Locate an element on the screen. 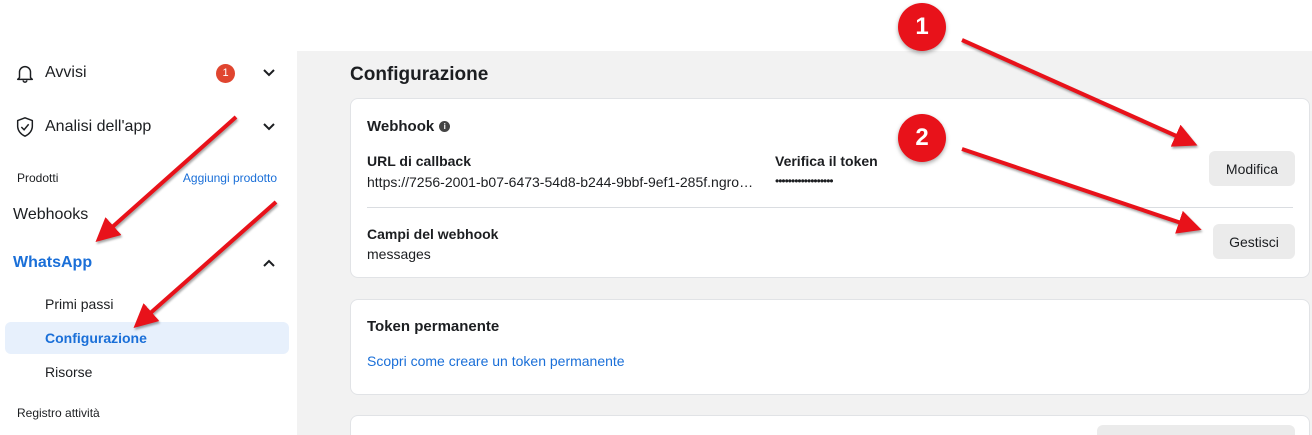 This screenshot has width=1312, height=435. manage-button: Gestisci is located at coordinates (1254, 241).